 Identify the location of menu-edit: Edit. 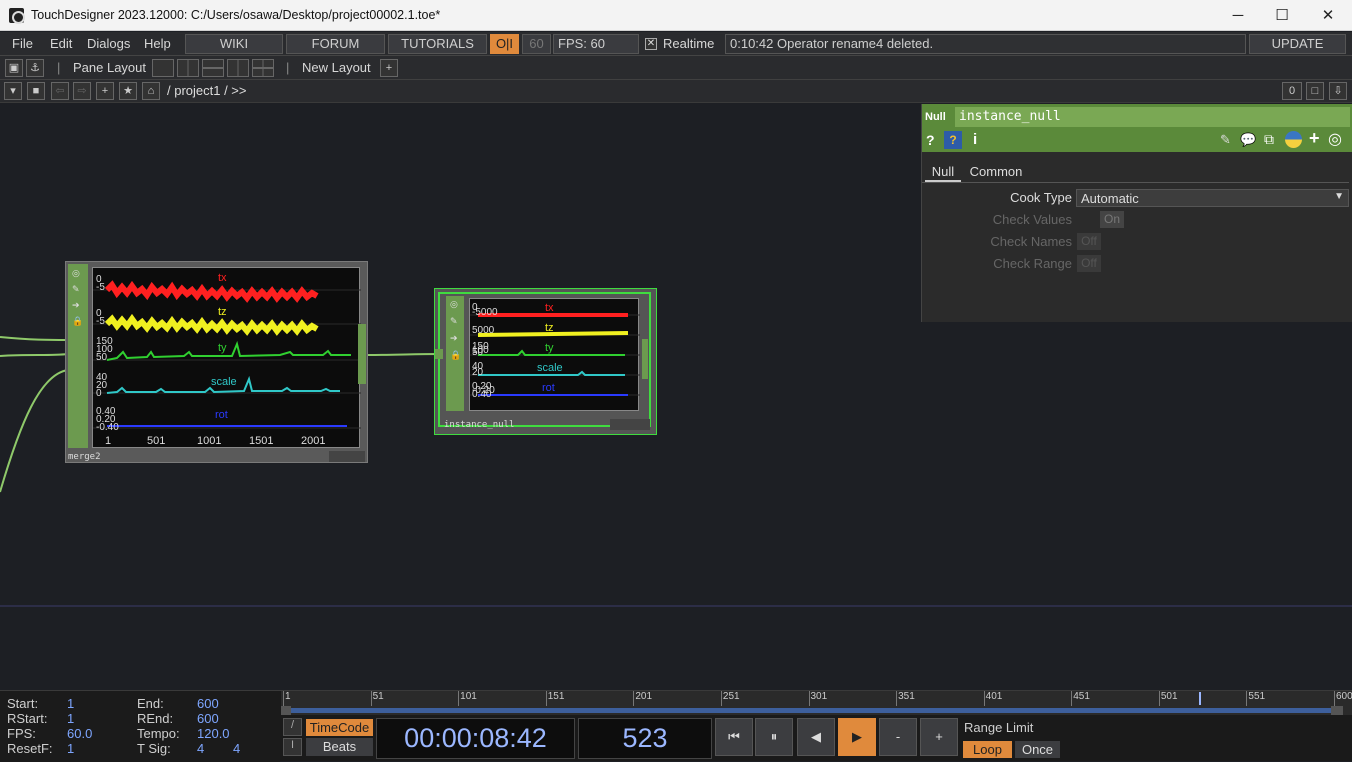
(61, 43).